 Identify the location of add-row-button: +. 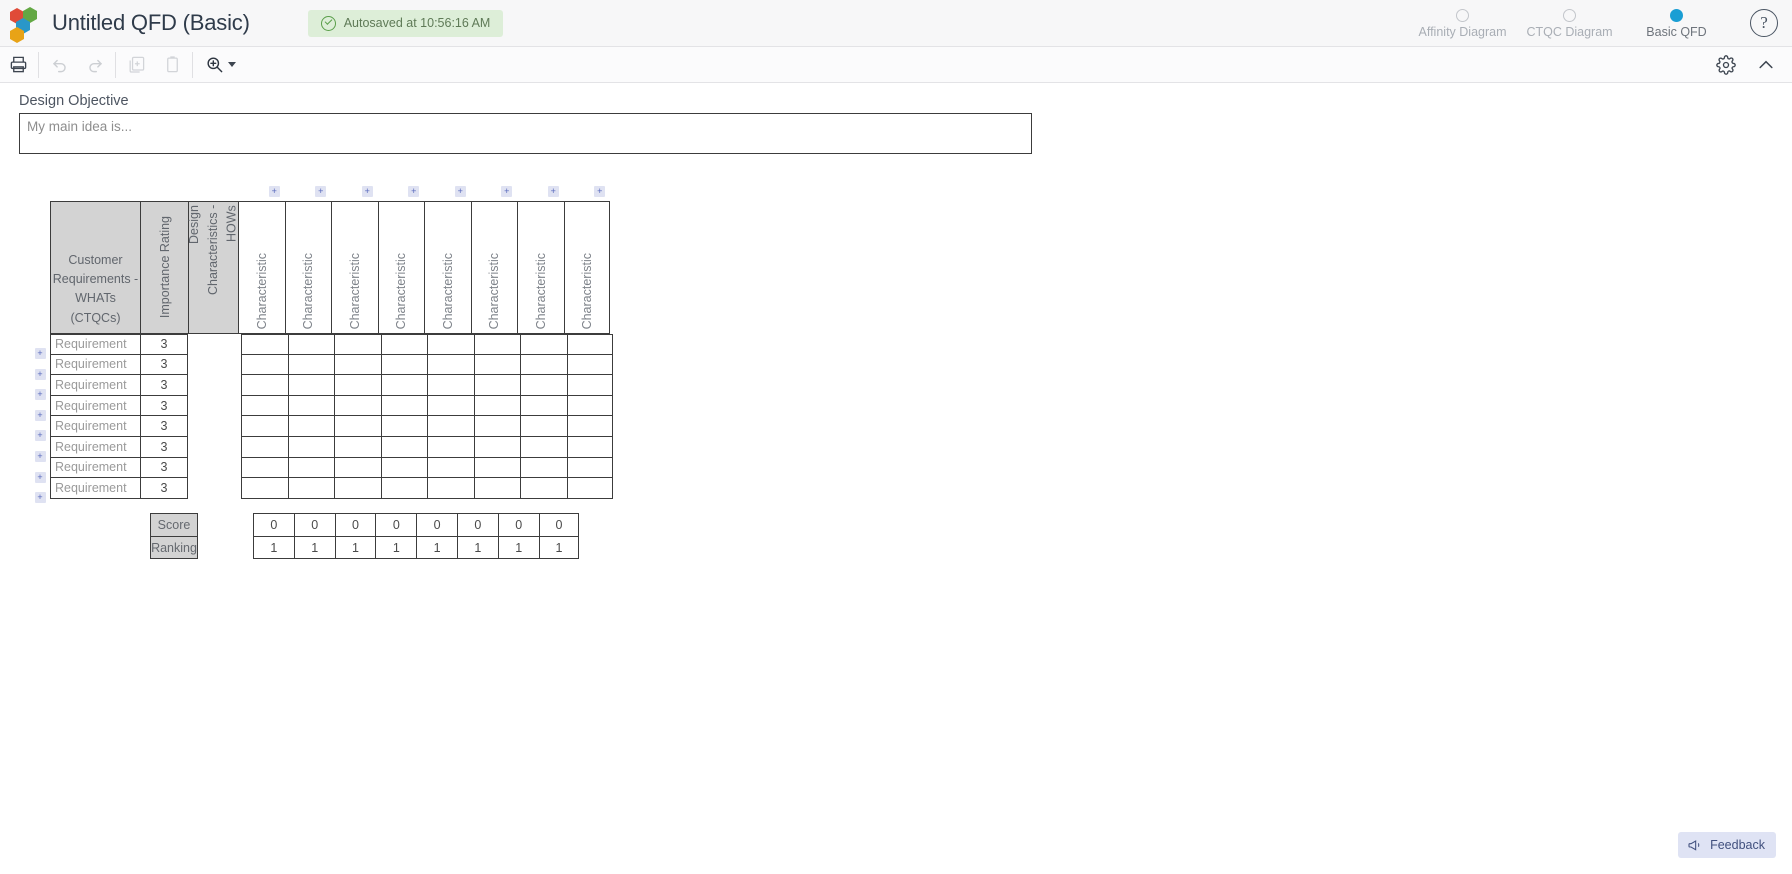
(40, 498).